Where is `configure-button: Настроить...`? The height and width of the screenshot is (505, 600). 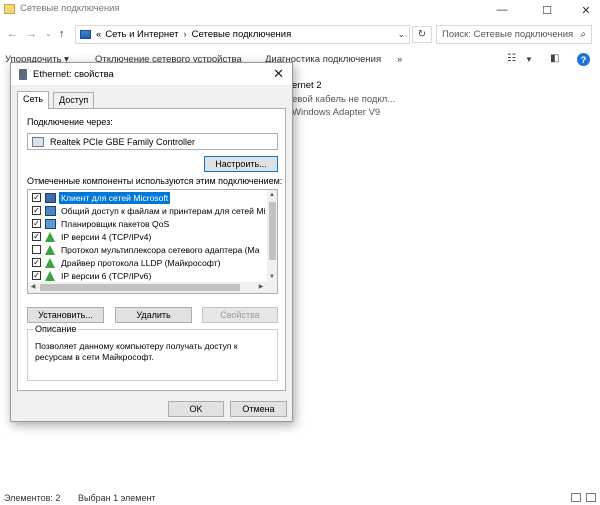 configure-button: Настроить... is located at coordinates (241, 164).